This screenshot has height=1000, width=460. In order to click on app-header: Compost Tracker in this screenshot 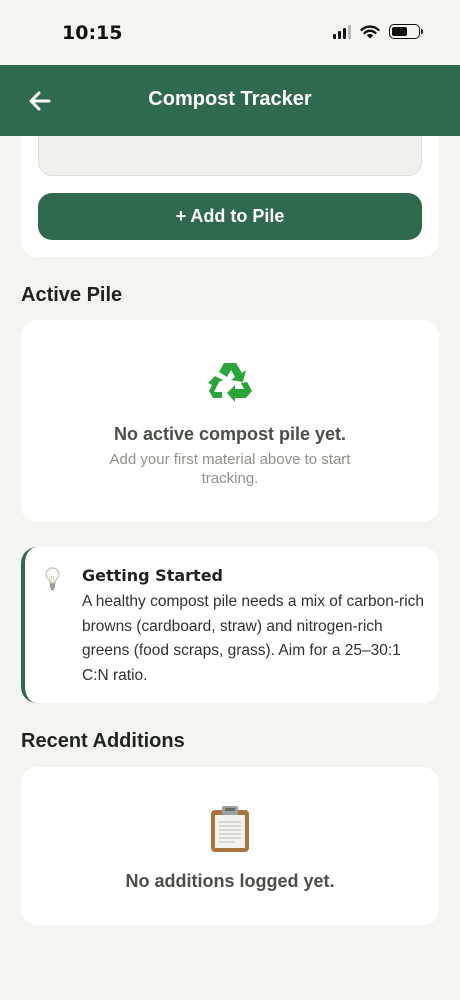, I will do `click(230, 100)`.